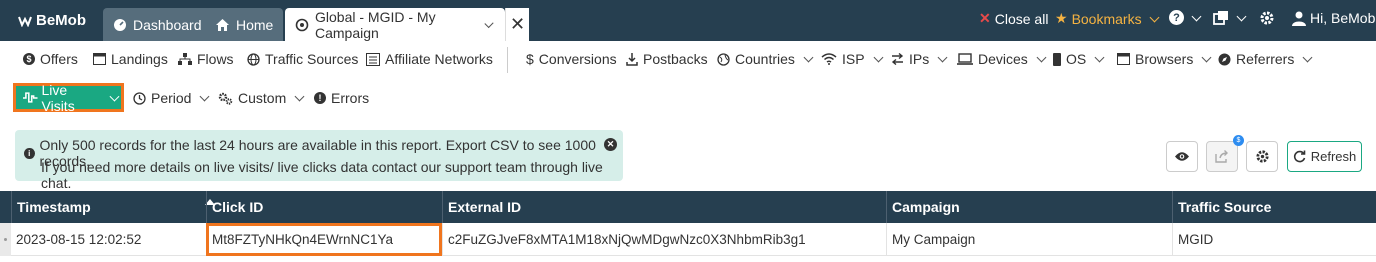 The width and height of the screenshot is (1376, 262). Describe the element at coordinates (5, 239) in the screenshot. I see `row-selector` at that location.